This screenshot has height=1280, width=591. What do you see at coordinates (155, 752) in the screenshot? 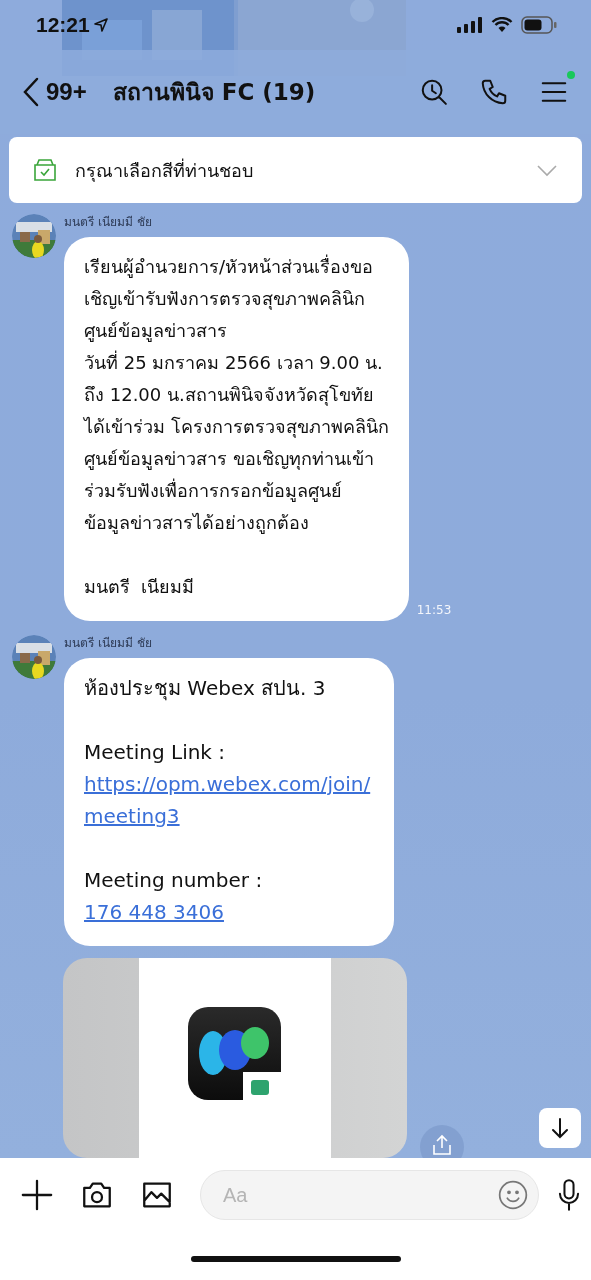
I see `message-text: Meeting Link :` at bounding box center [155, 752].